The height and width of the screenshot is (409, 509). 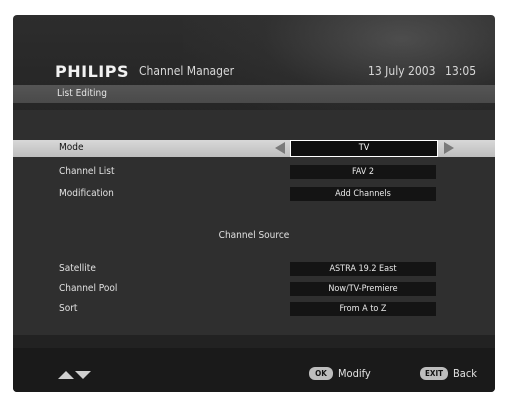 I want to click on arrow-right-icon, so click(x=449, y=148).